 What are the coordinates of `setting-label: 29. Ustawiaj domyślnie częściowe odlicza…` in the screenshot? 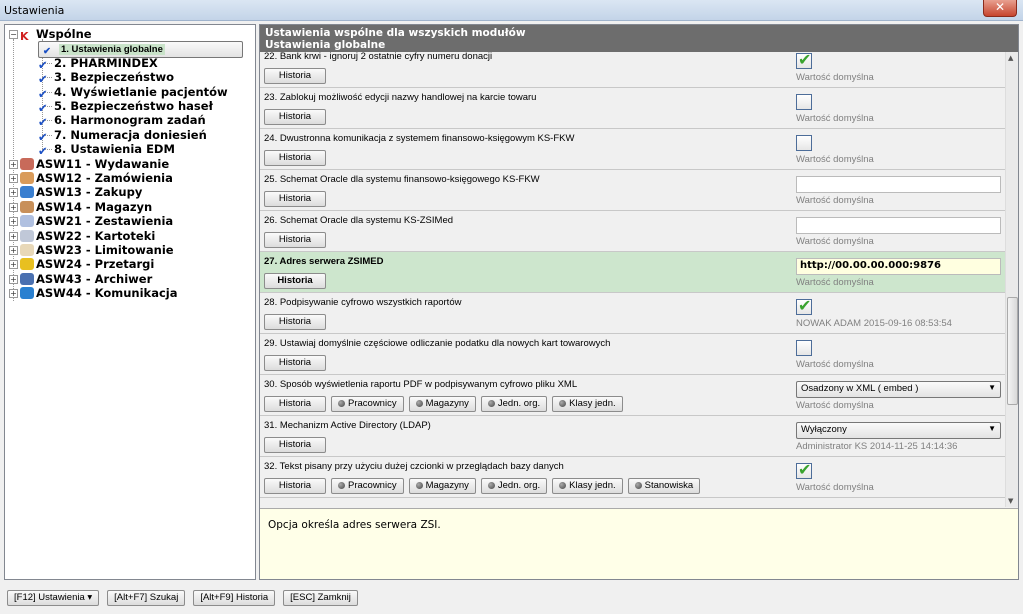 It's located at (437, 343).